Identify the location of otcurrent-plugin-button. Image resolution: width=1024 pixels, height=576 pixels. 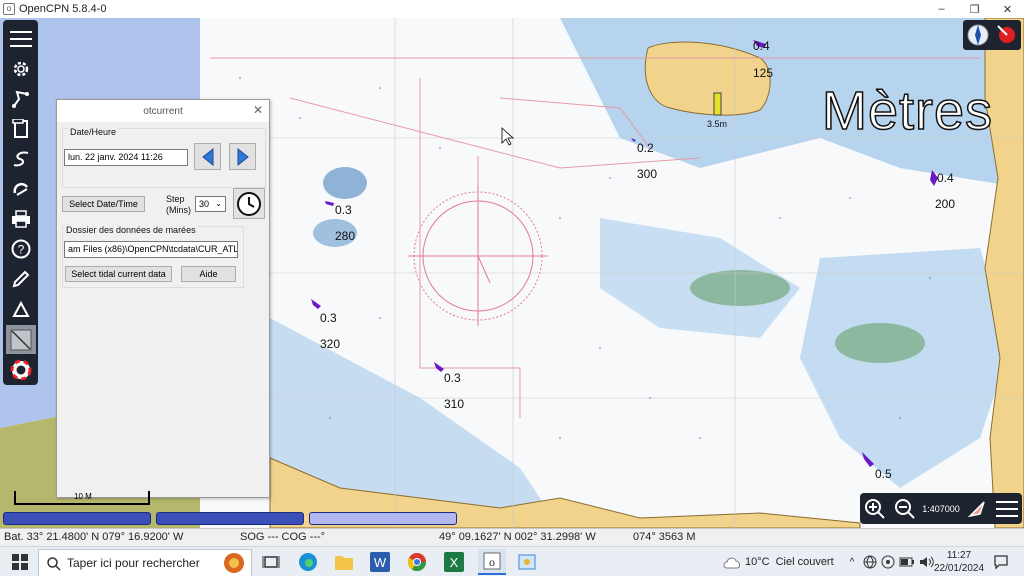
(20, 339).